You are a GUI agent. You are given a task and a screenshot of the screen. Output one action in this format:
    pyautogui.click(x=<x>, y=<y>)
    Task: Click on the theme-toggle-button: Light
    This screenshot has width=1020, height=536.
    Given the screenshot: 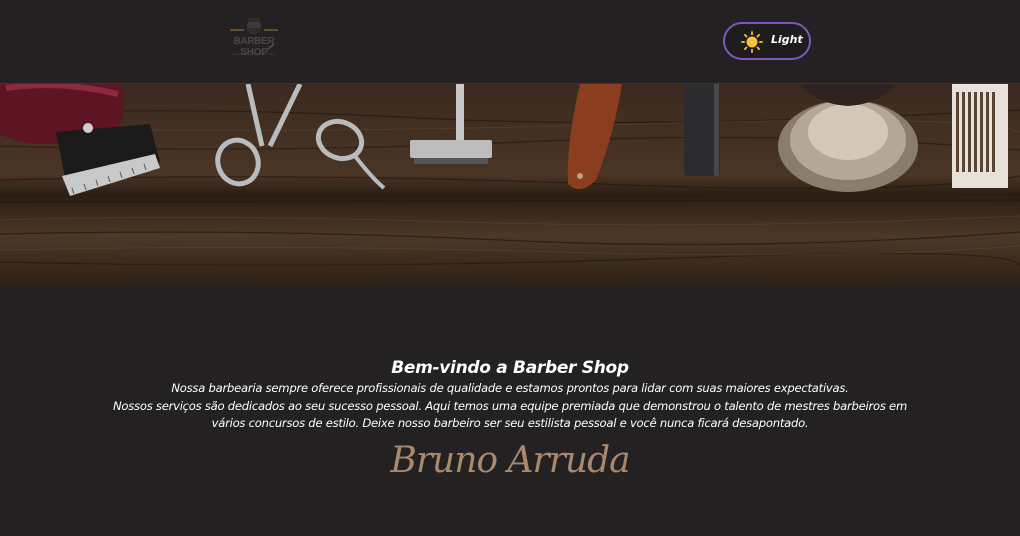 What is the action you would take?
    pyautogui.click(x=767, y=41)
    